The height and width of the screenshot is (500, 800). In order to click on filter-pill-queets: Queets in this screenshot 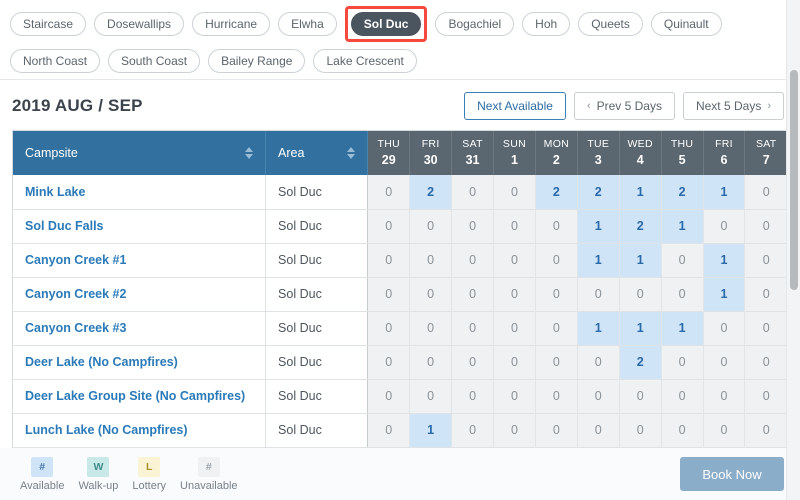, I will do `click(610, 24)`.